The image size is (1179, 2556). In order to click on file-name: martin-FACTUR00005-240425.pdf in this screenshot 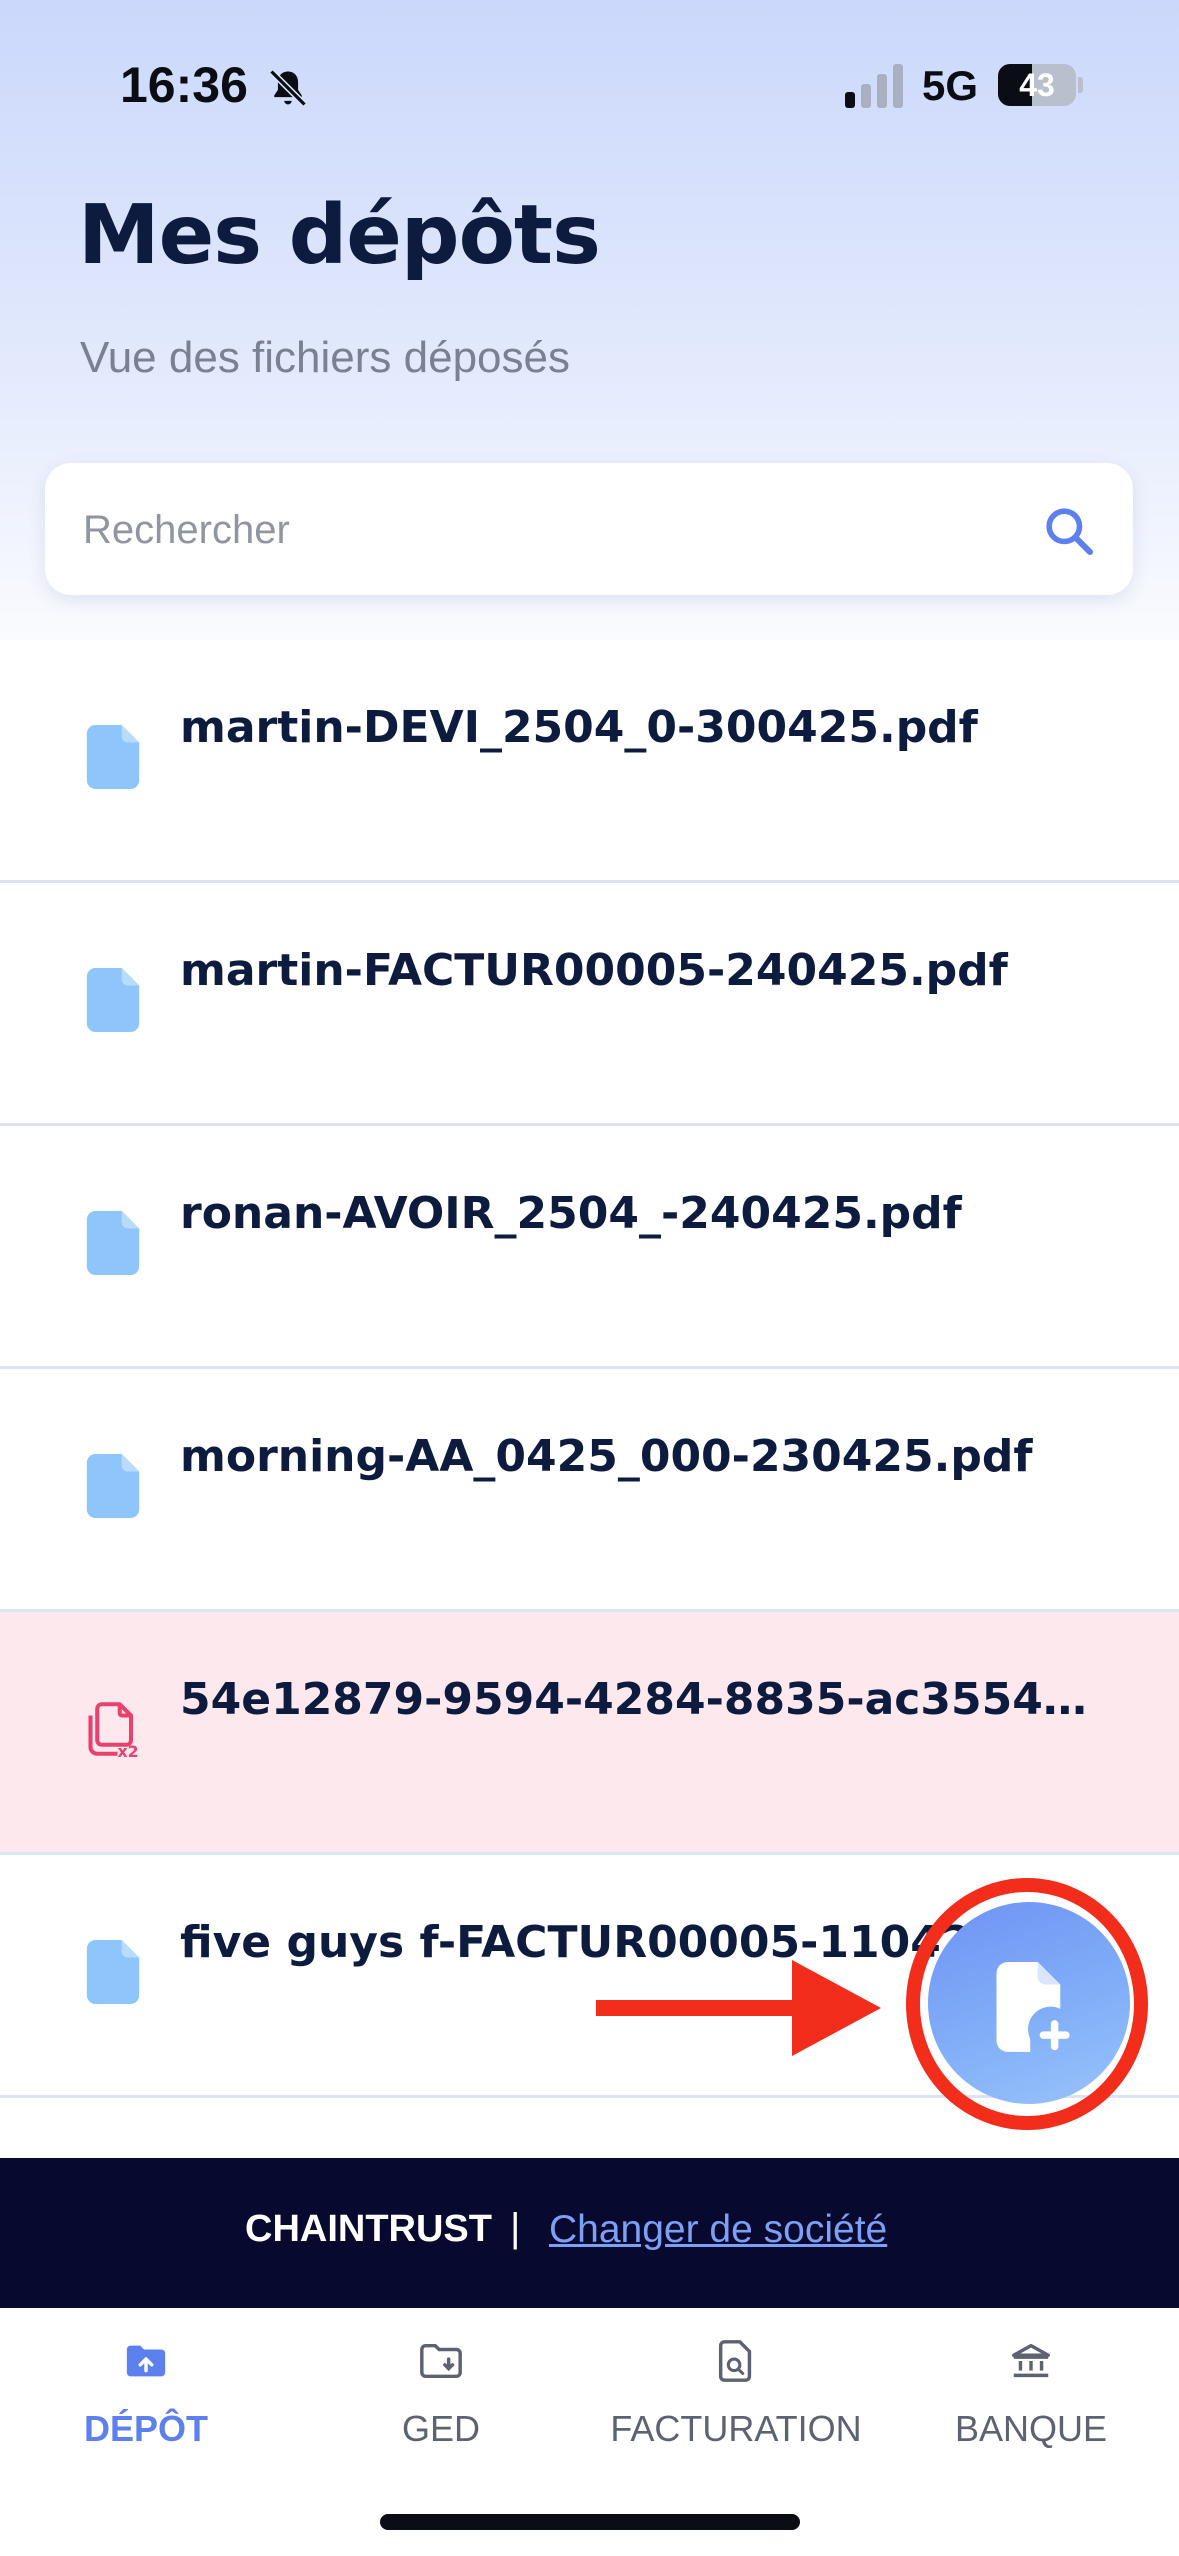, I will do `click(594, 970)`.